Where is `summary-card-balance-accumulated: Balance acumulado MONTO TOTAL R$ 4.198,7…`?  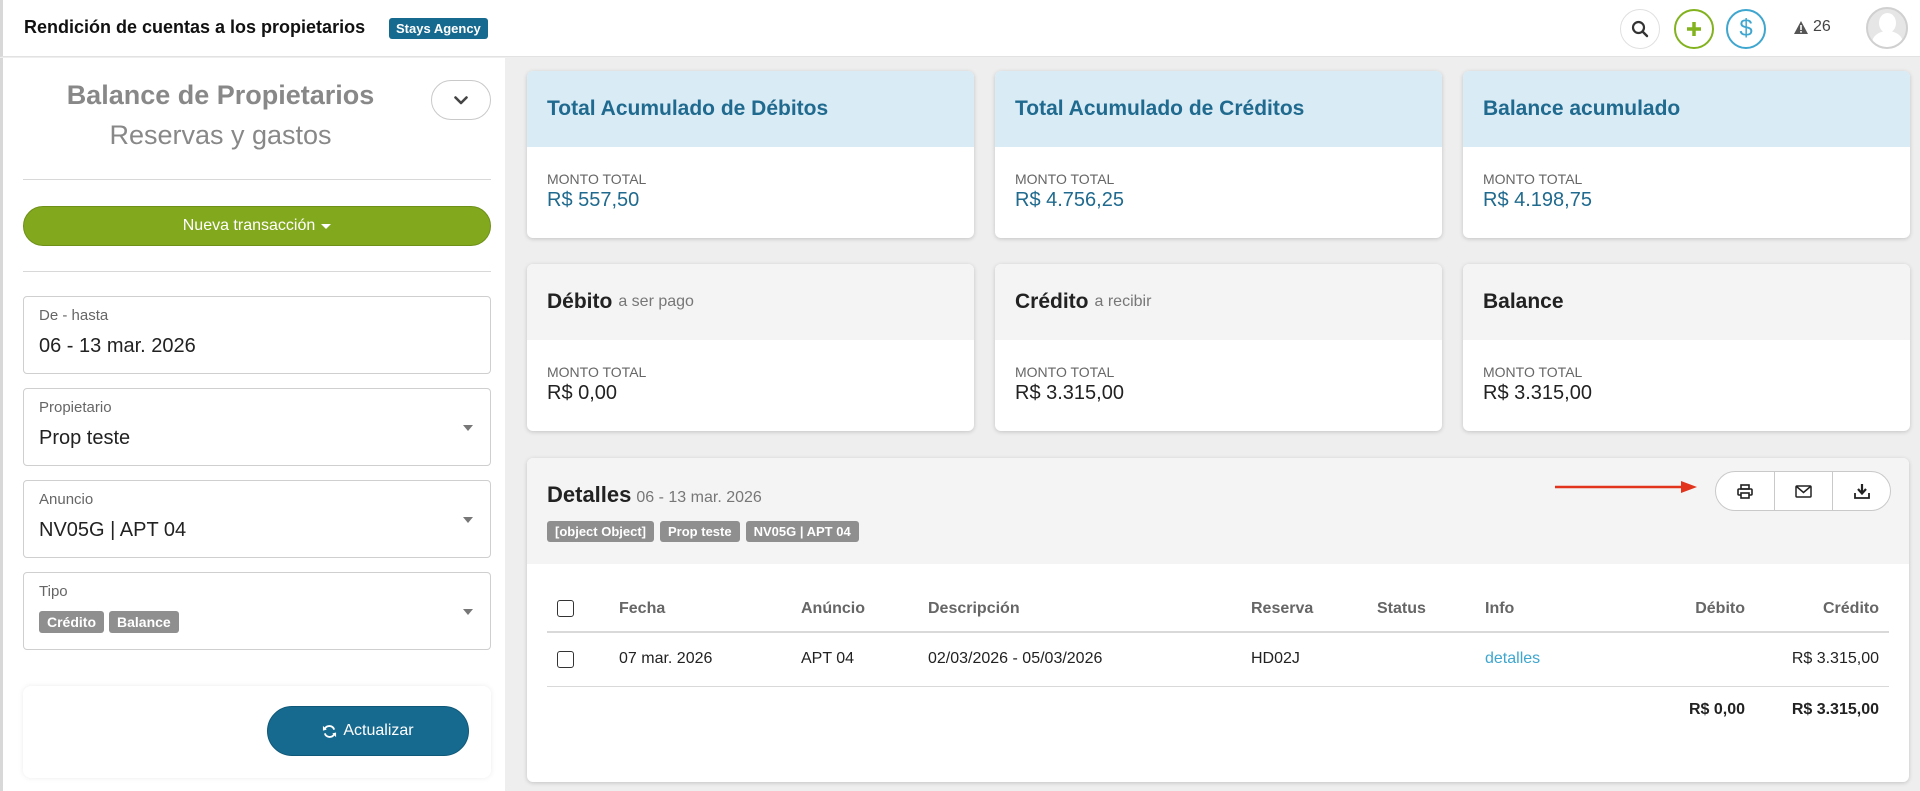 summary-card-balance-accumulated: Balance acumulado MONTO TOTAL R$ 4.198,7… is located at coordinates (1686, 154).